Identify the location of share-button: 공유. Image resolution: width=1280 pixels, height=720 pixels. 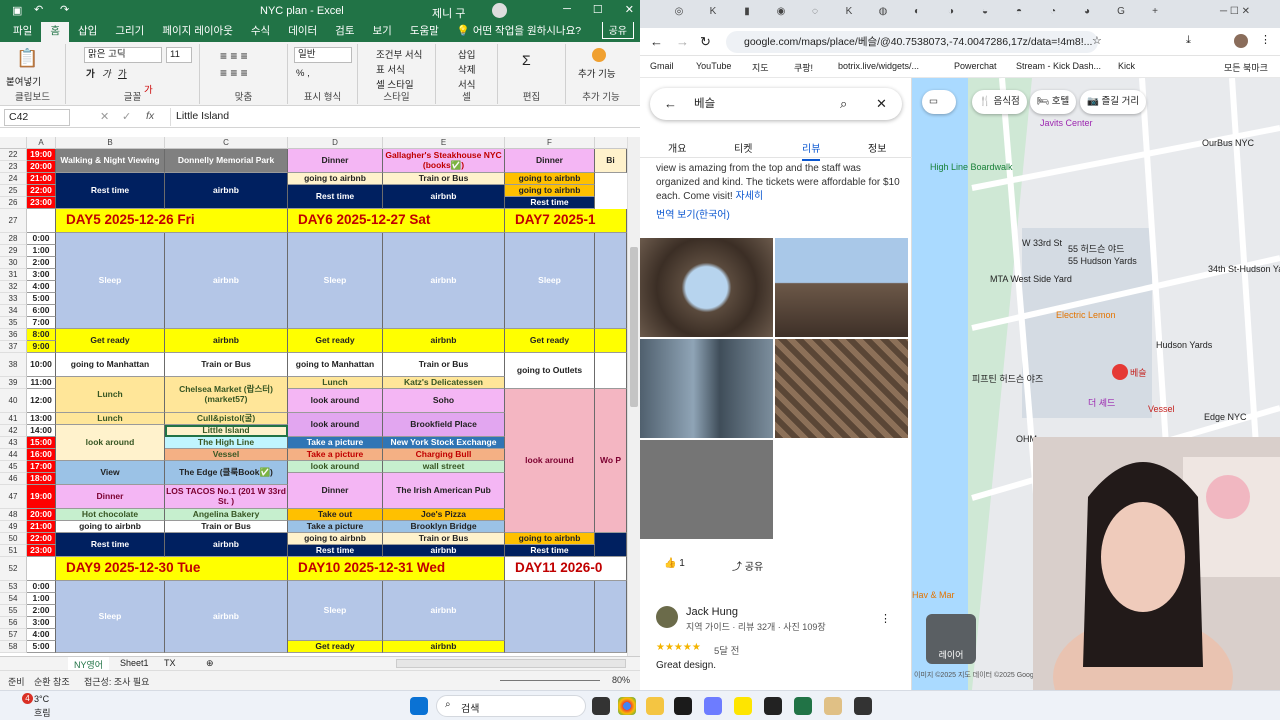
(617, 29).